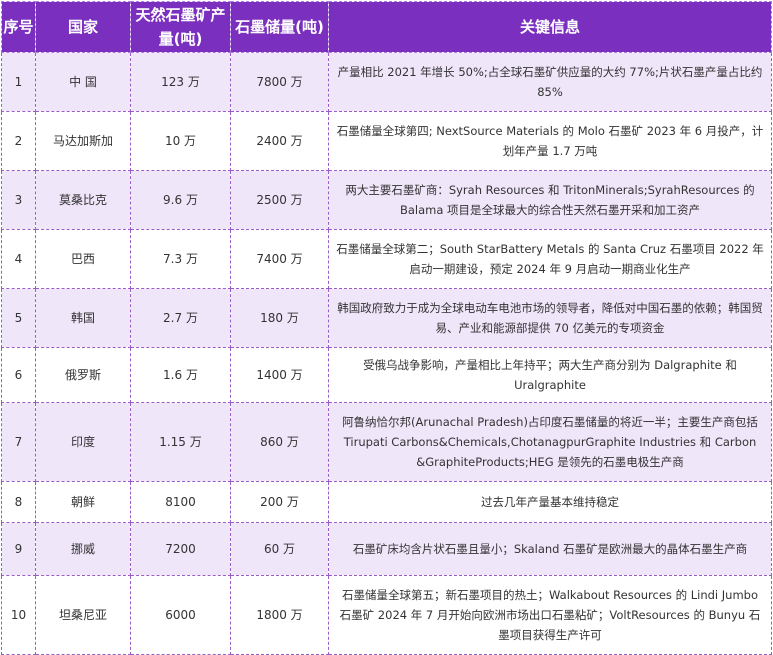 The height and width of the screenshot is (655, 773). What do you see at coordinates (18, 375) in the screenshot?
I see `cell-seq: 6` at bounding box center [18, 375].